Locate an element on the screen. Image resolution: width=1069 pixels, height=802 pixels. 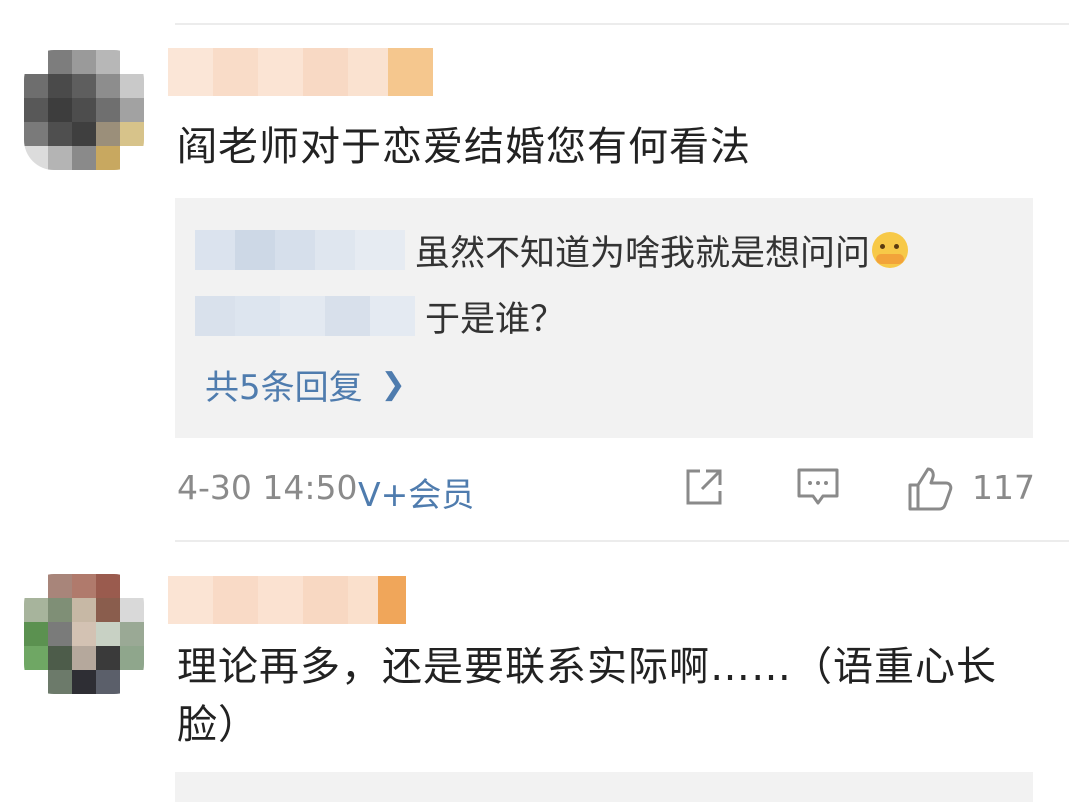
comment-button is located at coordinates (818, 490).